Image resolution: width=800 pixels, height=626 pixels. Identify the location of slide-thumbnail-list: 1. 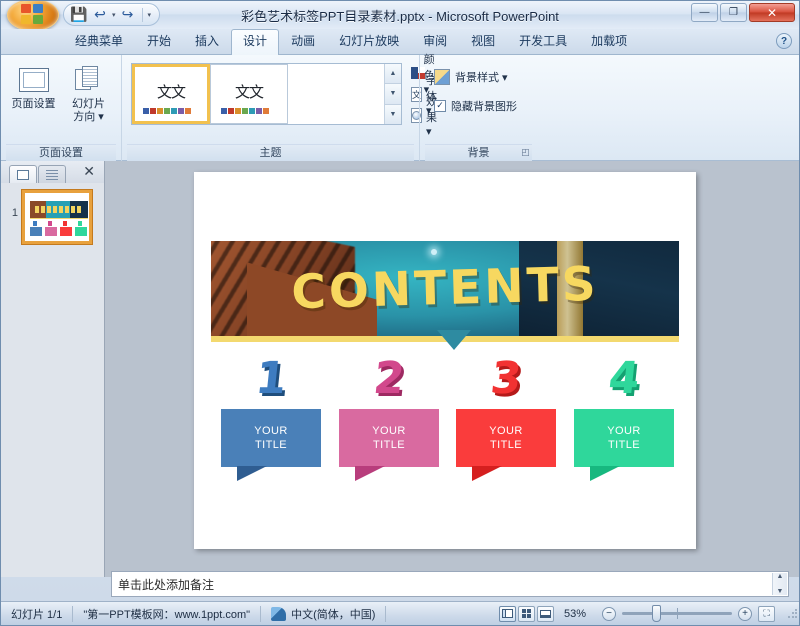
(52, 214).